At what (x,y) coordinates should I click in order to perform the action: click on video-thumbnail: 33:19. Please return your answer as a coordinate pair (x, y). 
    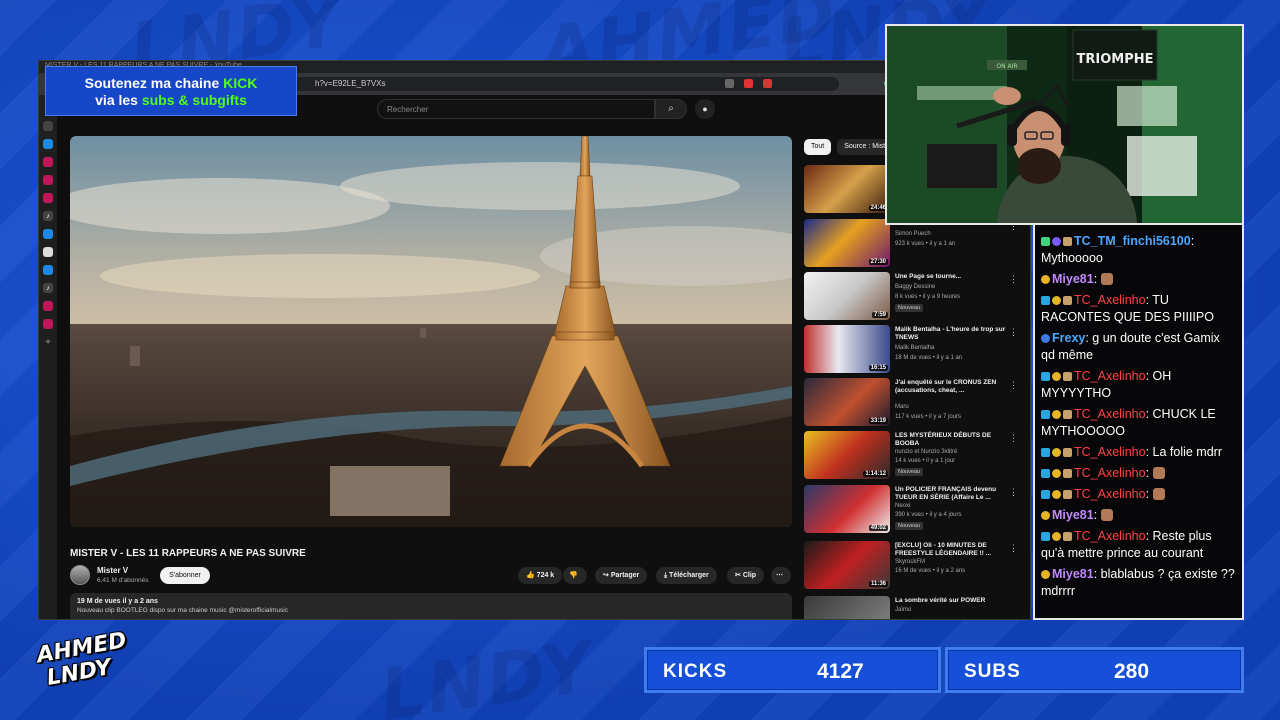
    Looking at the image, I should click on (847, 402).